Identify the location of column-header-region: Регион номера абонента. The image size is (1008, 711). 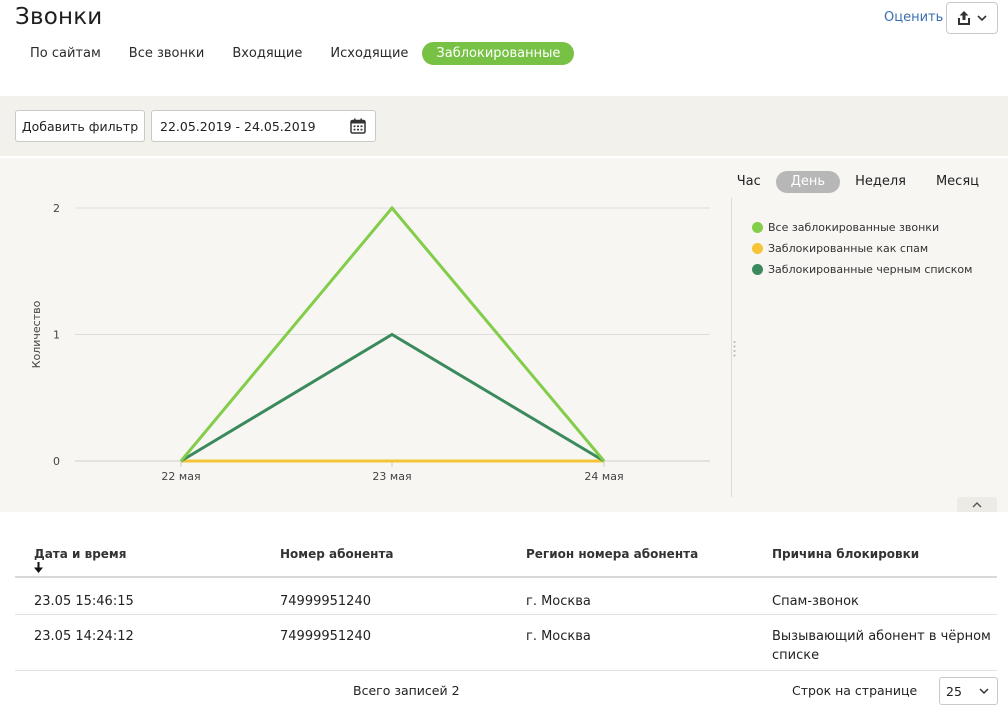
(612, 554).